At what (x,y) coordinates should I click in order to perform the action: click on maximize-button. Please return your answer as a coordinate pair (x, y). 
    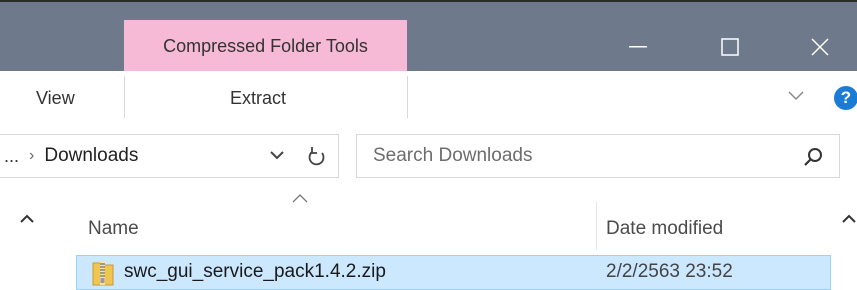
    Looking at the image, I should click on (730, 46).